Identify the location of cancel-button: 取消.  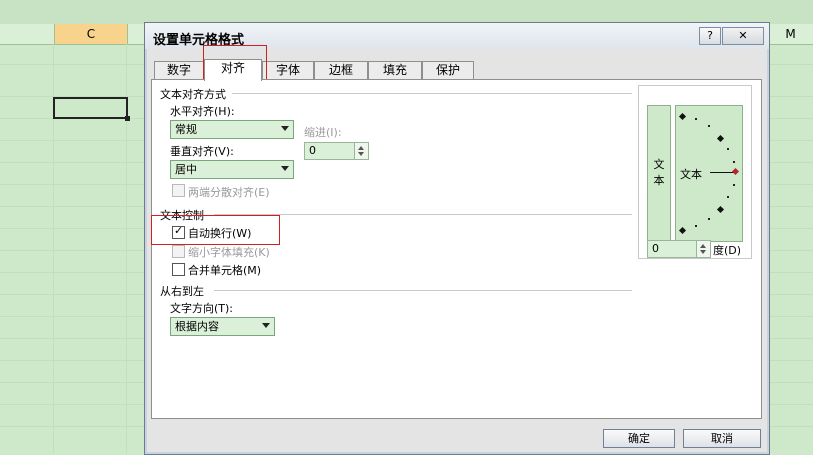
(722, 438).